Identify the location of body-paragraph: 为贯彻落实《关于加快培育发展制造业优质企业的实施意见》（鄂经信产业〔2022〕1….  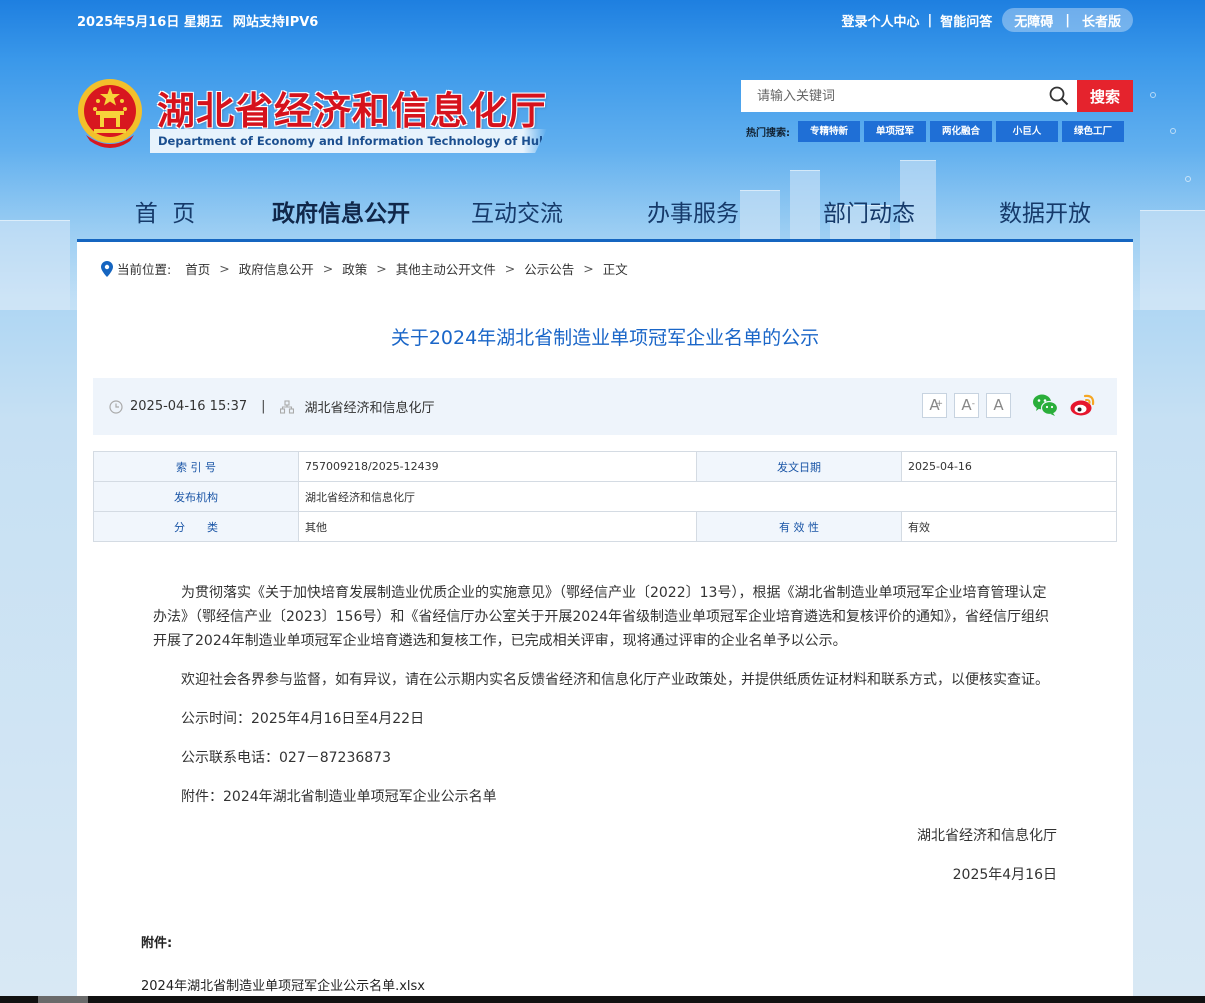
(601, 617).